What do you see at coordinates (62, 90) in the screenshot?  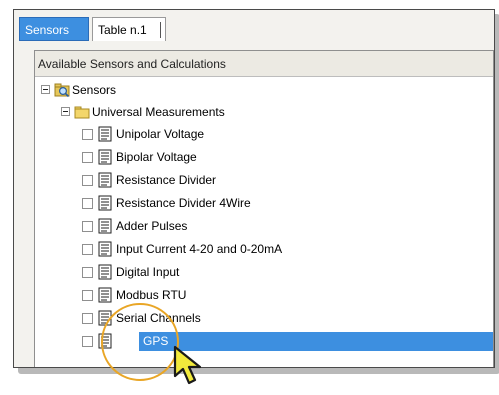 I see `sensors-folder-icon` at bounding box center [62, 90].